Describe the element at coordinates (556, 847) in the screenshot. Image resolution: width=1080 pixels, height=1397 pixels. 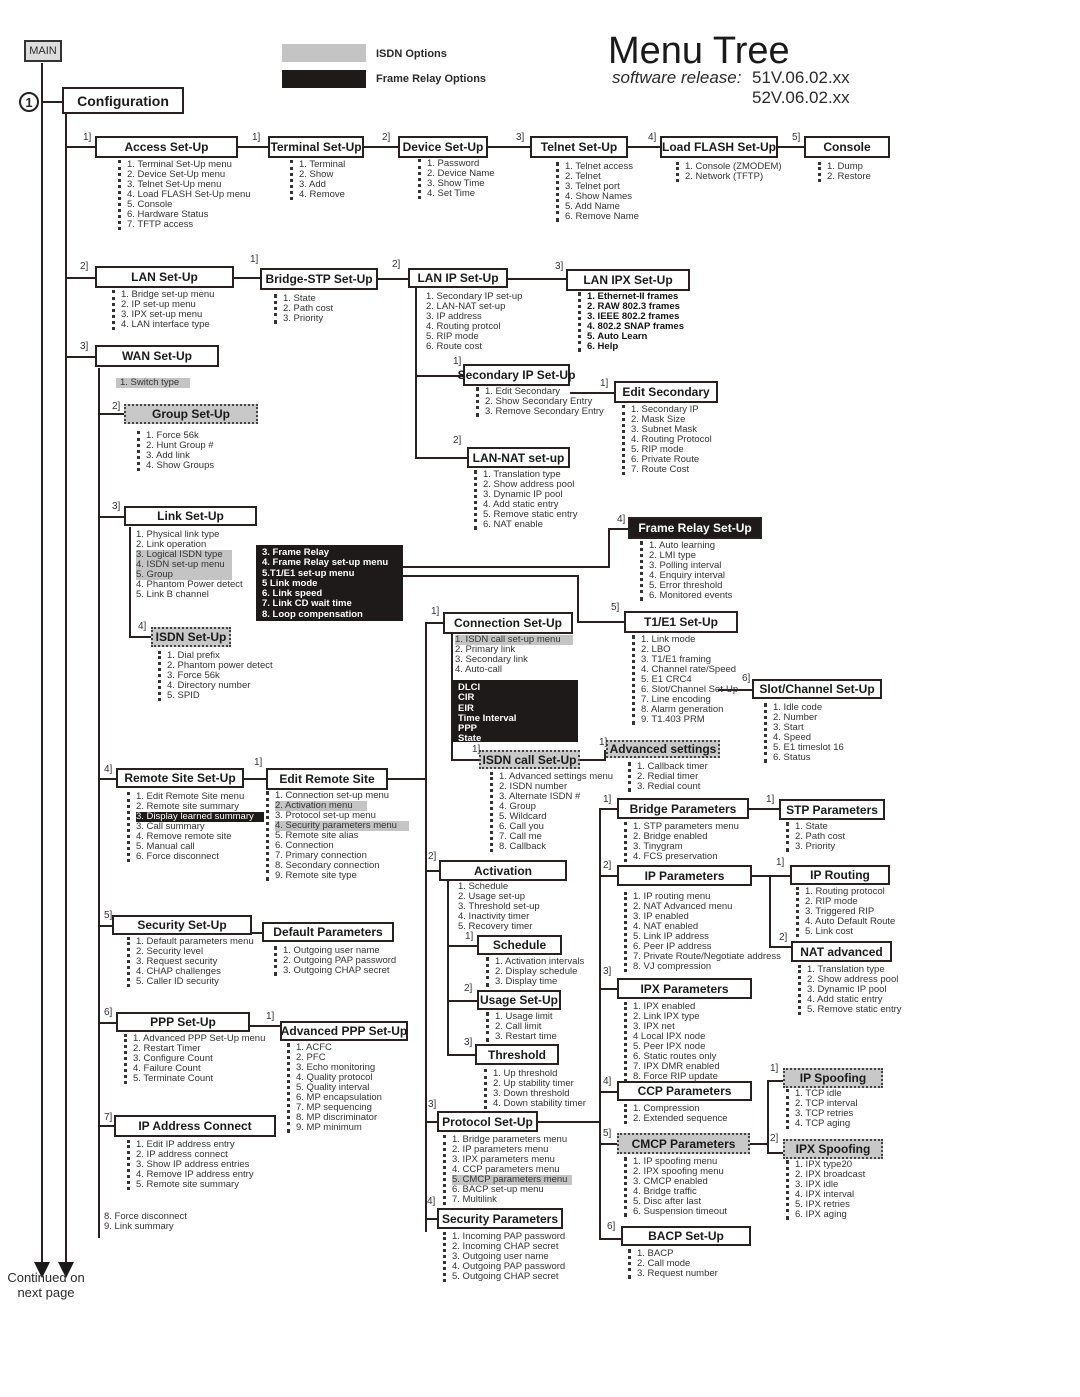
I see `menu-item: 8. Callback` at that location.